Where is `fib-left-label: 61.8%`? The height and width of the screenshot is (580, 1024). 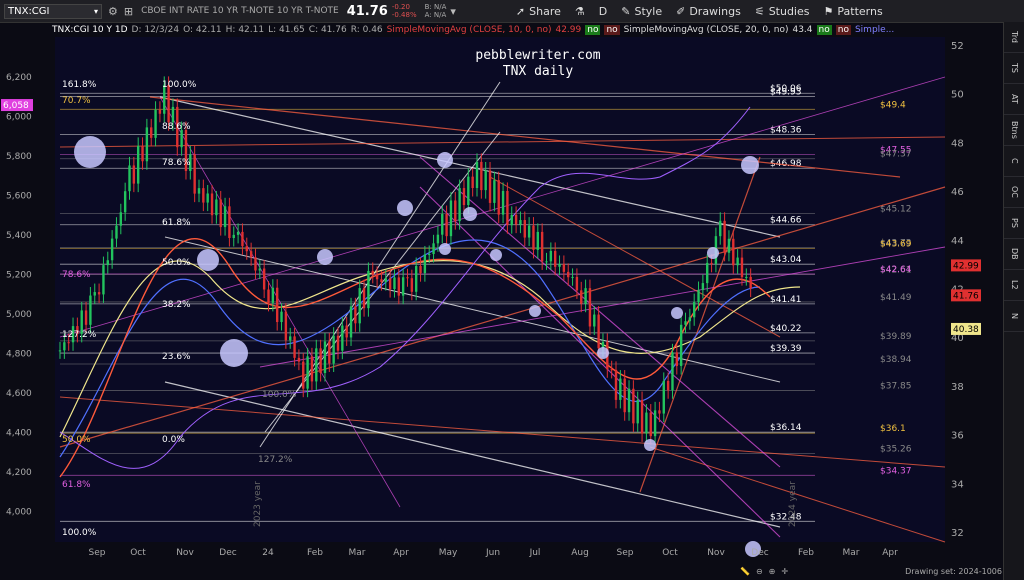
fib-left-label: 61.8% is located at coordinates (76, 485).